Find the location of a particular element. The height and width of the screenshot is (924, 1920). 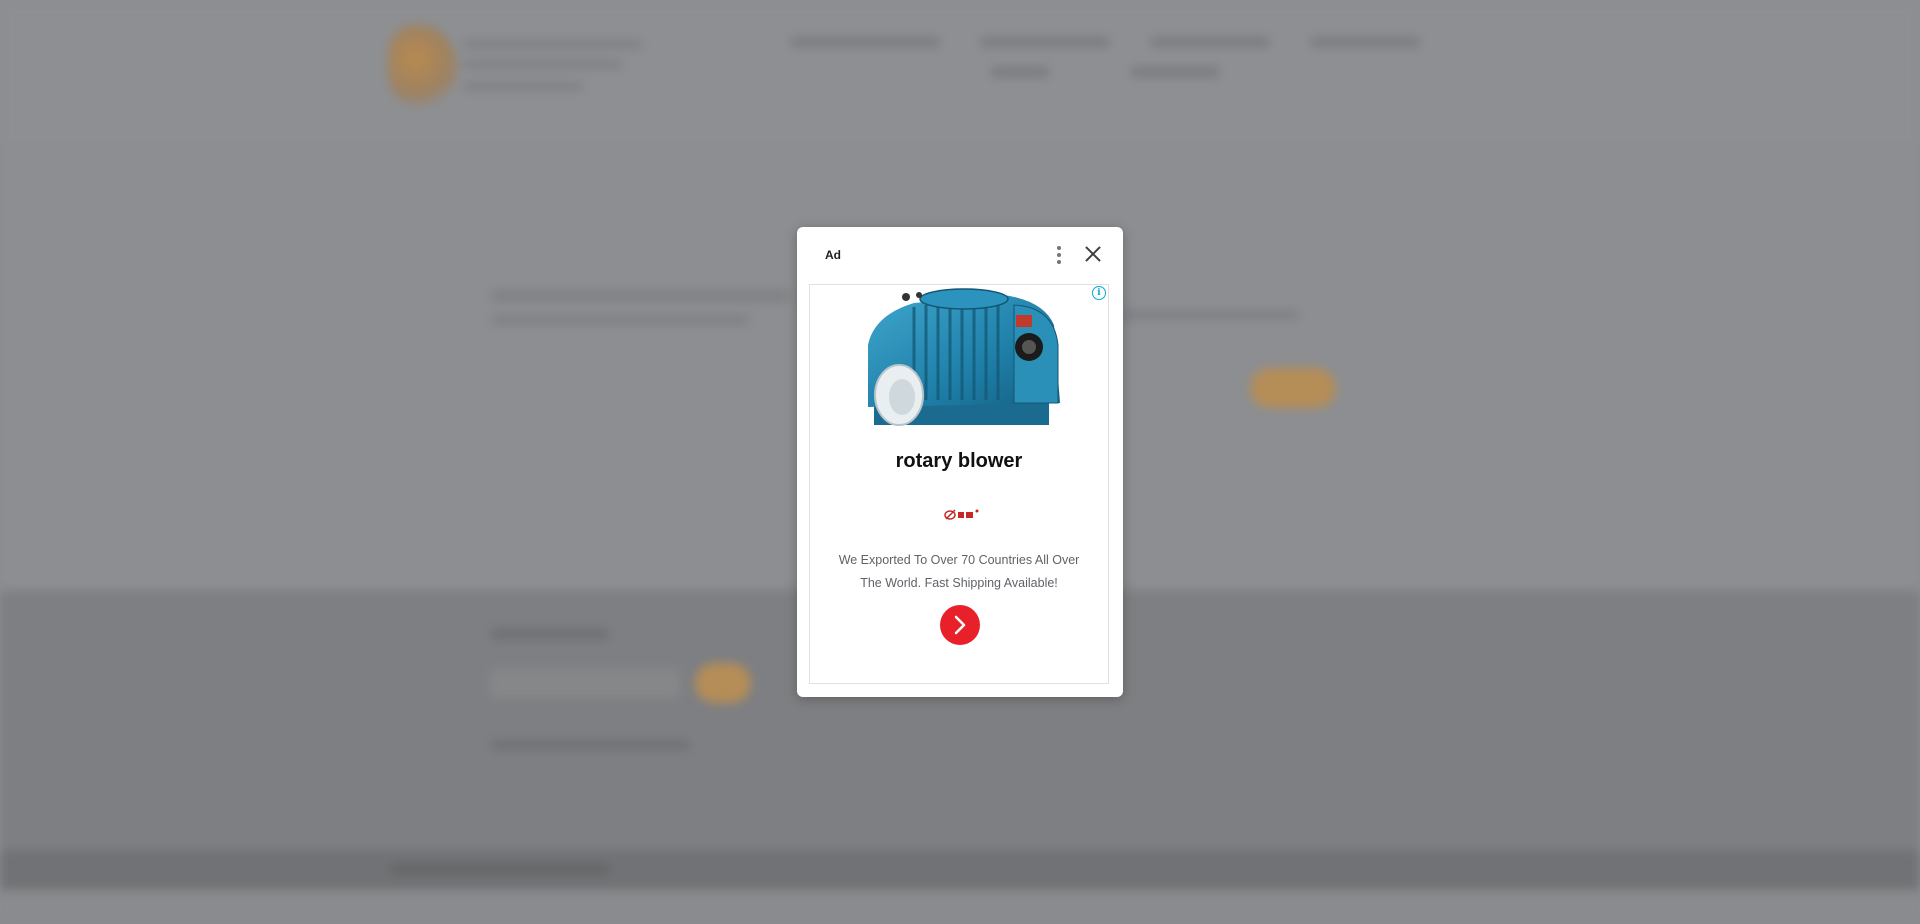

product-image is located at coordinates (958, 356).